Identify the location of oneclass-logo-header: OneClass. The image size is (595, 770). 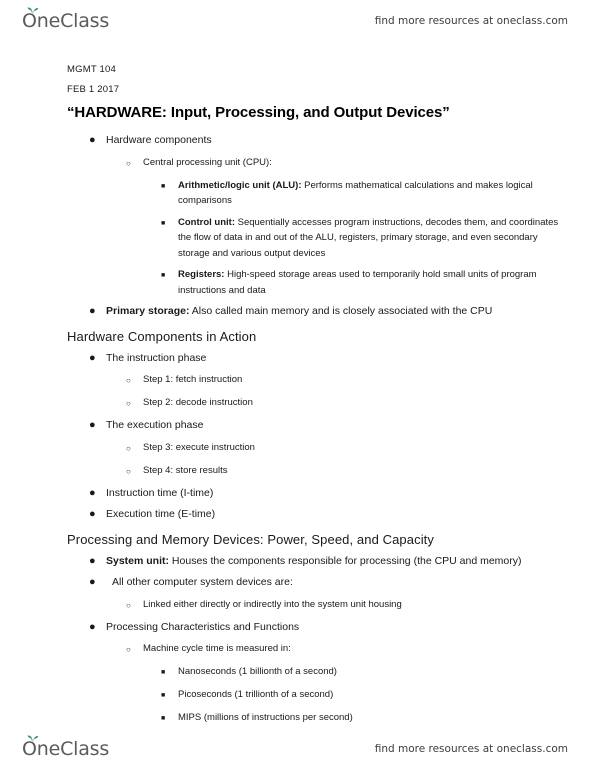
(66, 19).